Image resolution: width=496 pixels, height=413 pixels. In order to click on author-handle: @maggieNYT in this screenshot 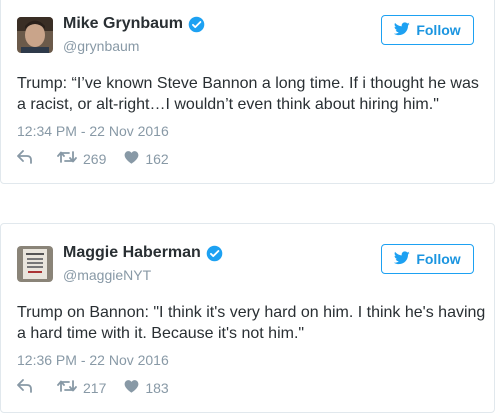, I will do `click(107, 275)`.